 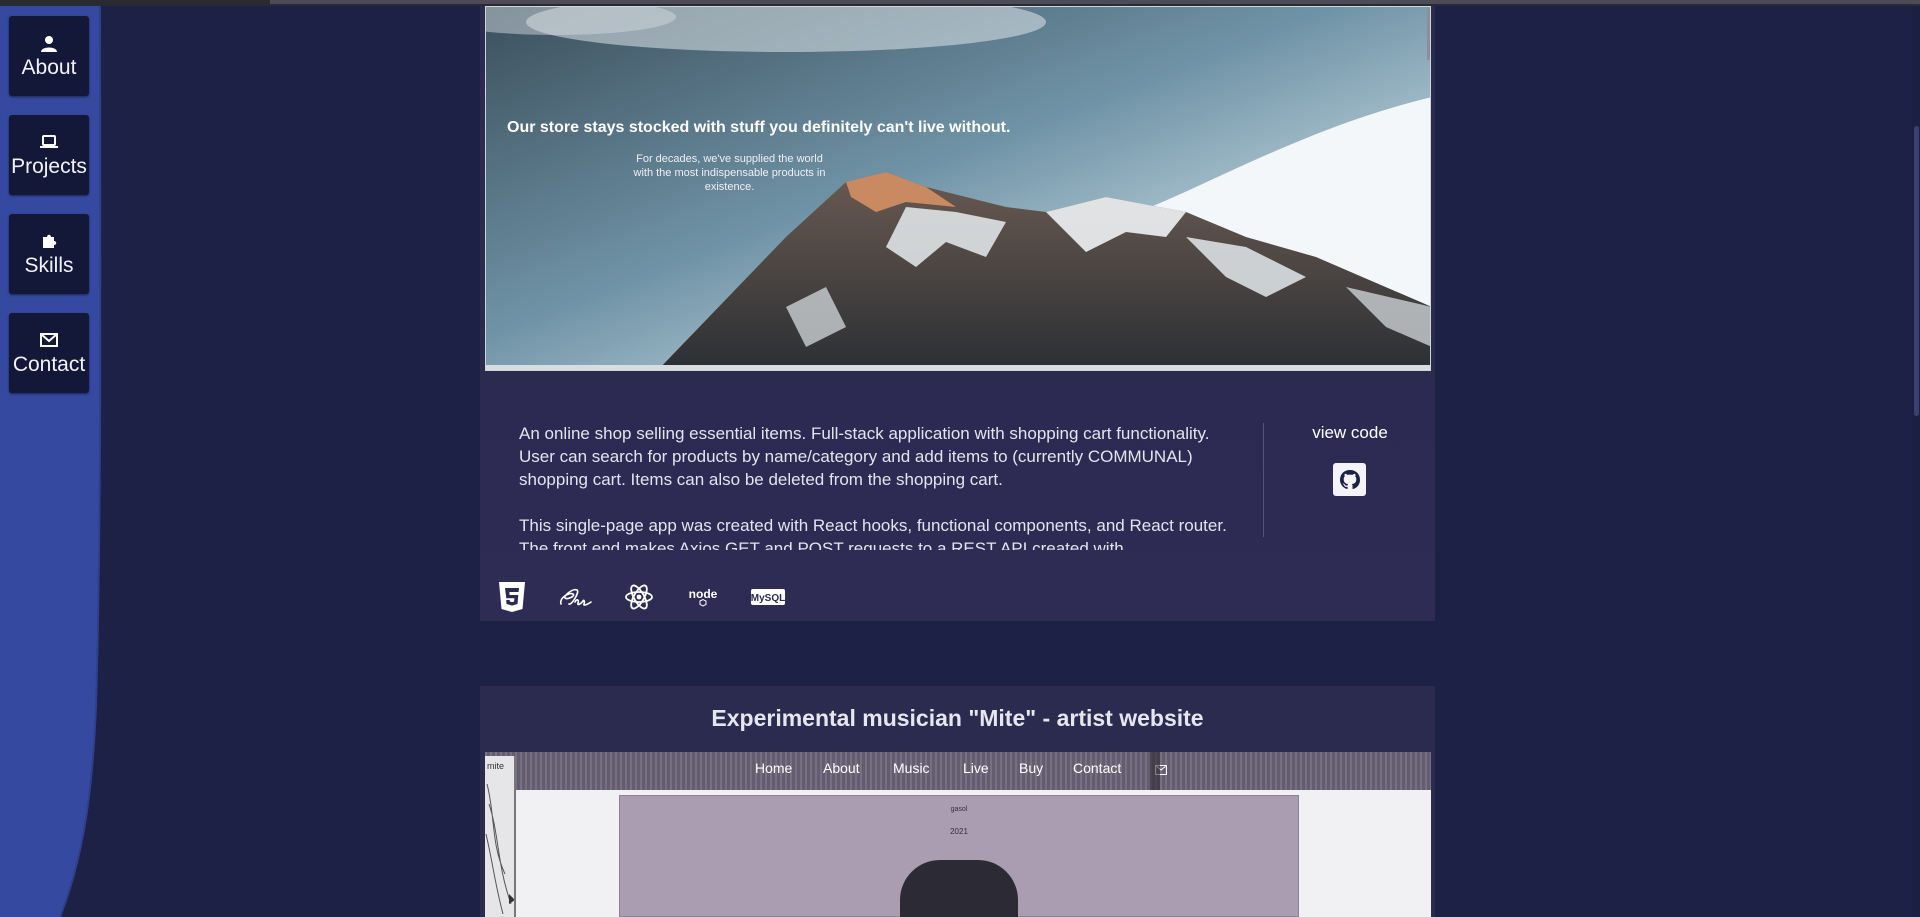 I want to click on nav-contact-label: Contact, so click(x=49, y=364).